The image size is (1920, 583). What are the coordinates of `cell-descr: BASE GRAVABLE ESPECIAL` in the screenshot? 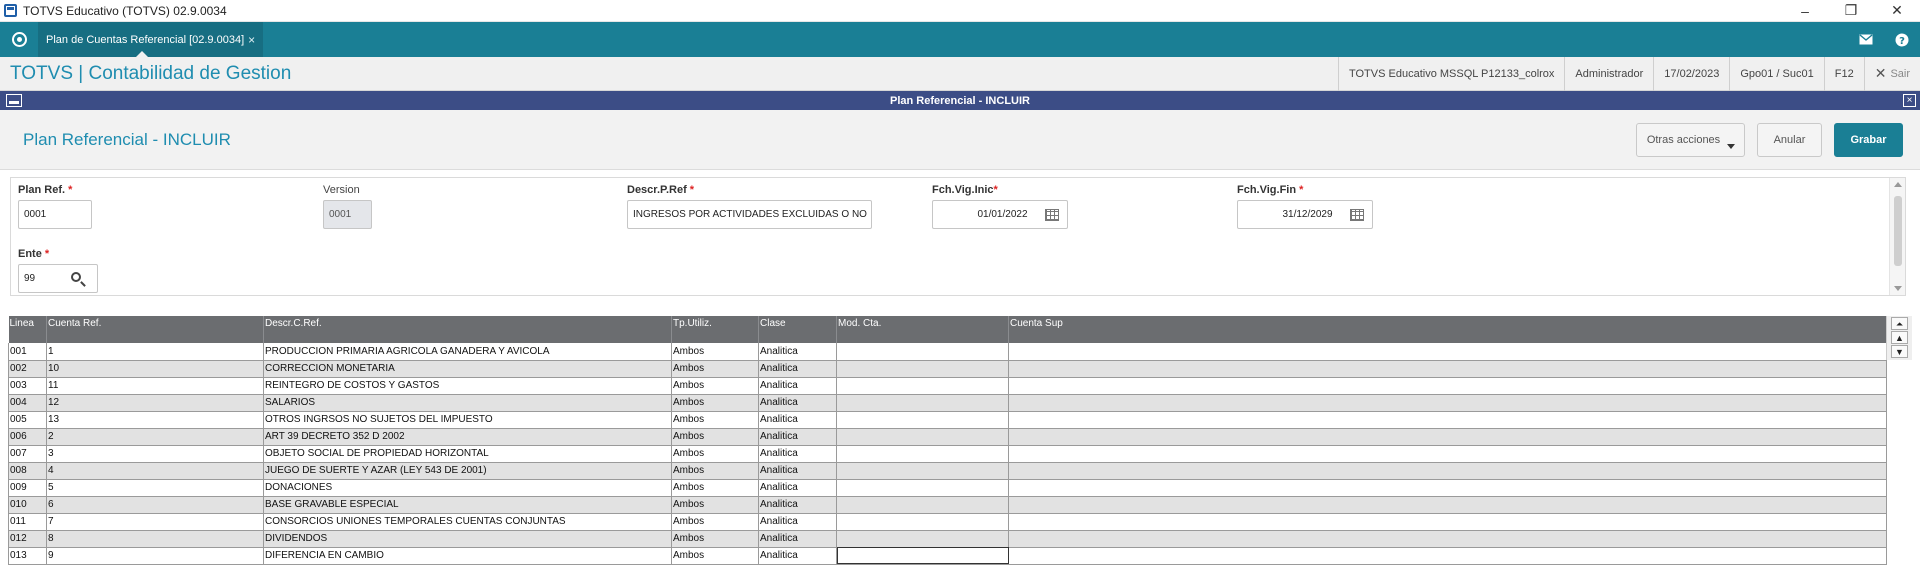 It's located at (467, 505).